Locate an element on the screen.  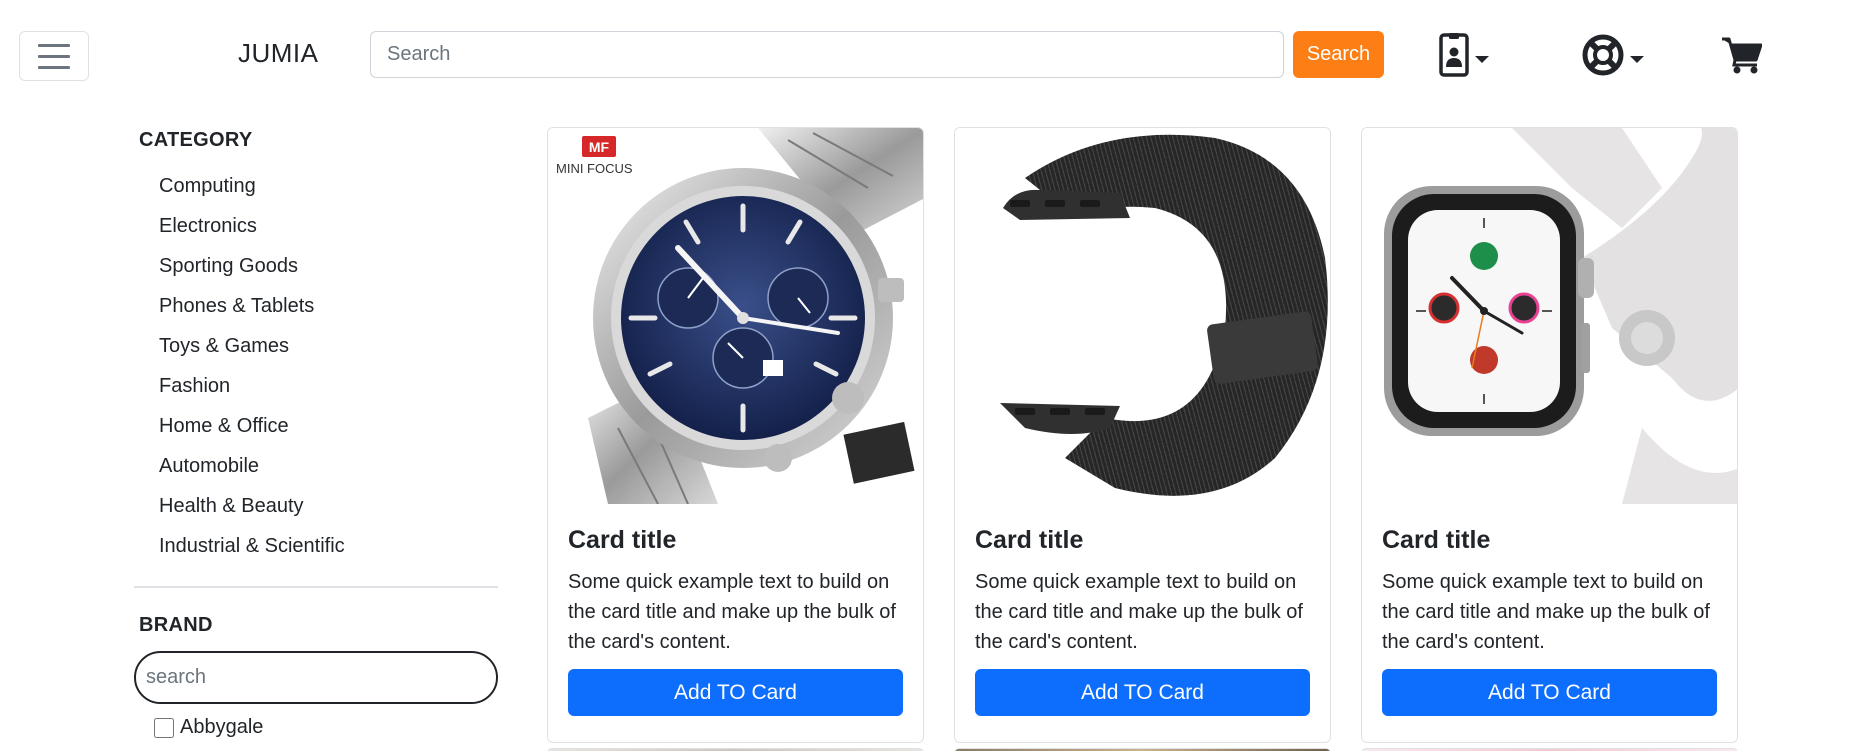
category-item-computing: Computing is located at coordinates (328, 186).